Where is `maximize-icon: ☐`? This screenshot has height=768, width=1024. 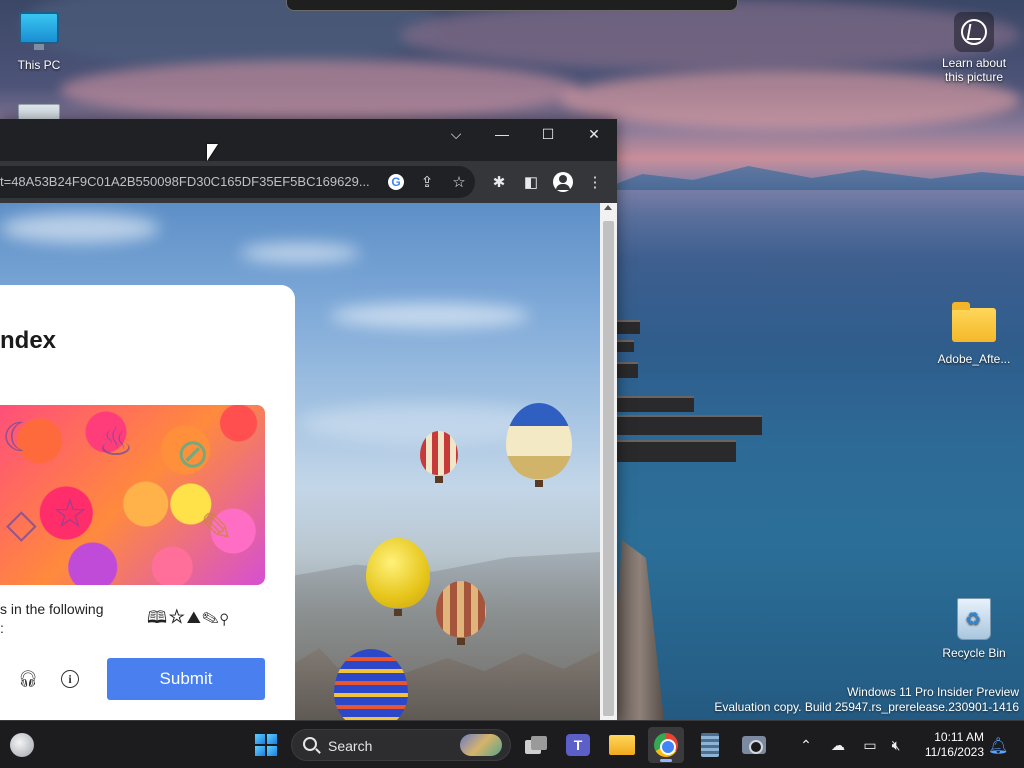
maximize-icon: ☐ is located at coordinates (548, 133).